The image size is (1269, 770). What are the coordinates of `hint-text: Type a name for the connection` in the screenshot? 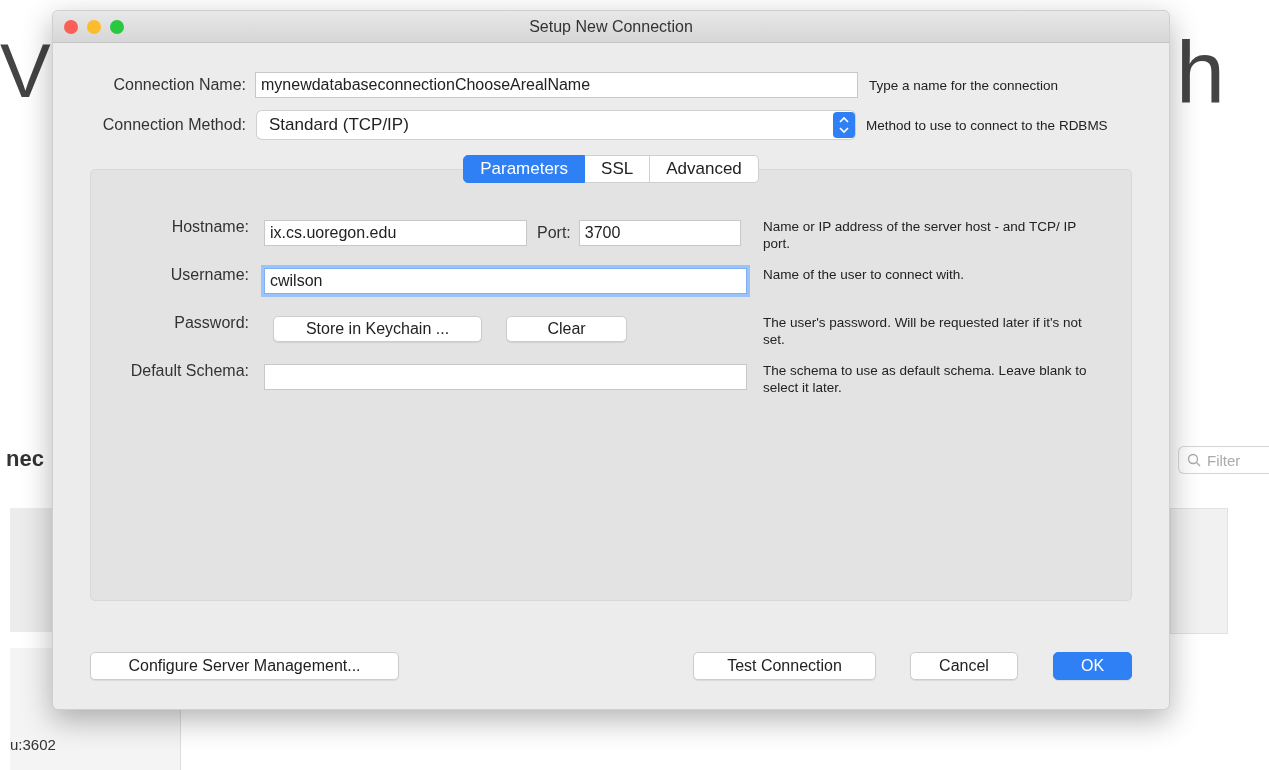 It's located at (964, 85).